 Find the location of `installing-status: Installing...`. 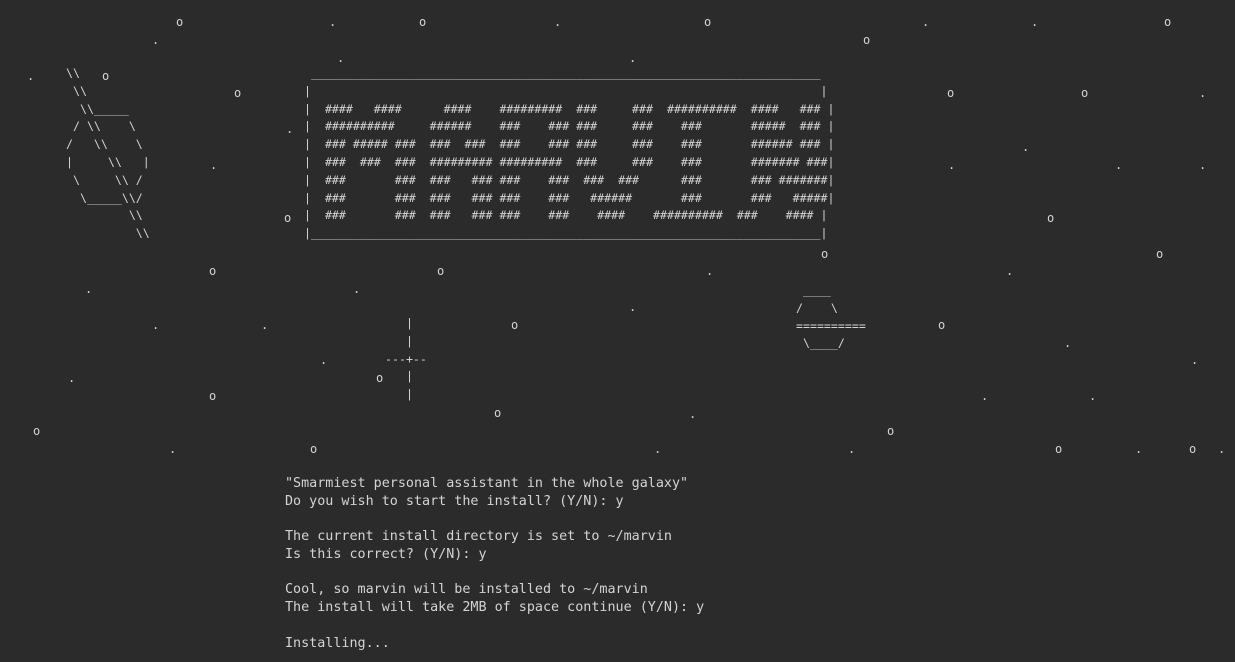

installing-status: Installing... is located at coordinates (337, 643).